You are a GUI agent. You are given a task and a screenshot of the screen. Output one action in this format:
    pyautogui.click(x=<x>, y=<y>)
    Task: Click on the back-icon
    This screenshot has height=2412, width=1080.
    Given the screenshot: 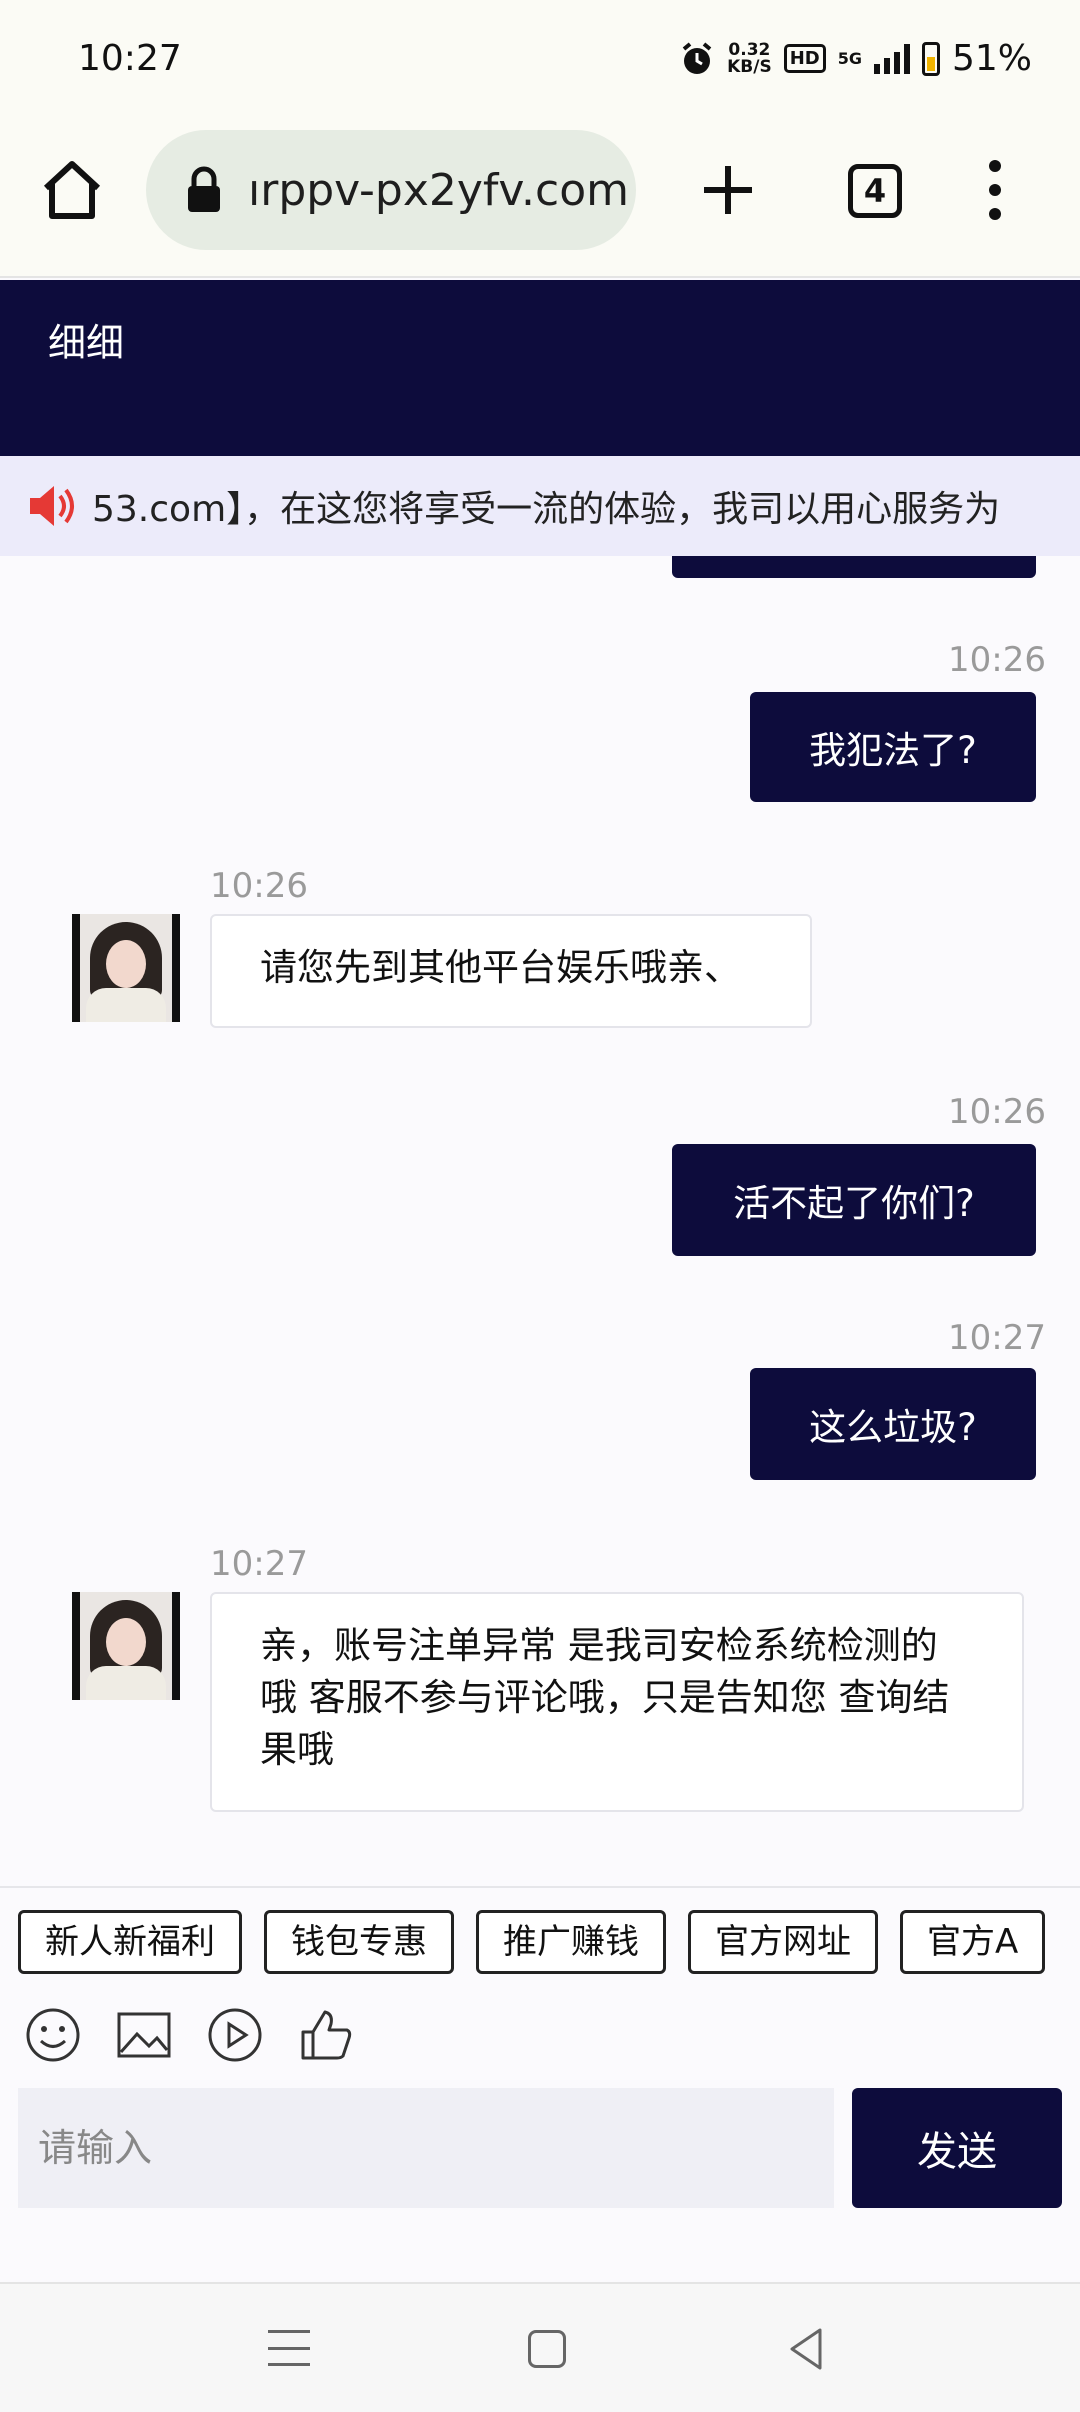 What is the action you would take?
    pyautogui.click(x=806, y=2349)
    